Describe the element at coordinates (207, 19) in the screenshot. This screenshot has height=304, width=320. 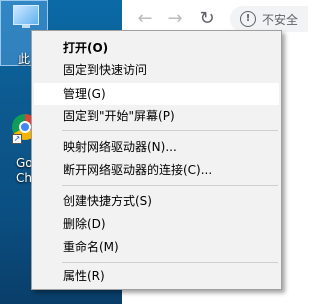
I see `reload-icon: ↻` at that location.